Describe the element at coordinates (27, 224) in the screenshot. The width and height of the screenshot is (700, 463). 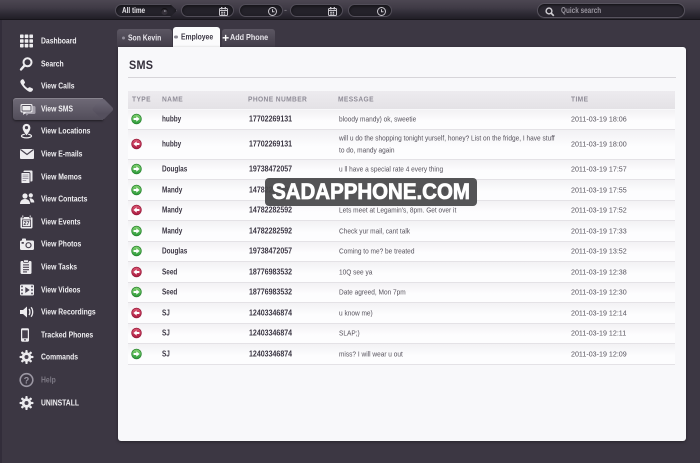
I see `svg-text: 27` at that location.